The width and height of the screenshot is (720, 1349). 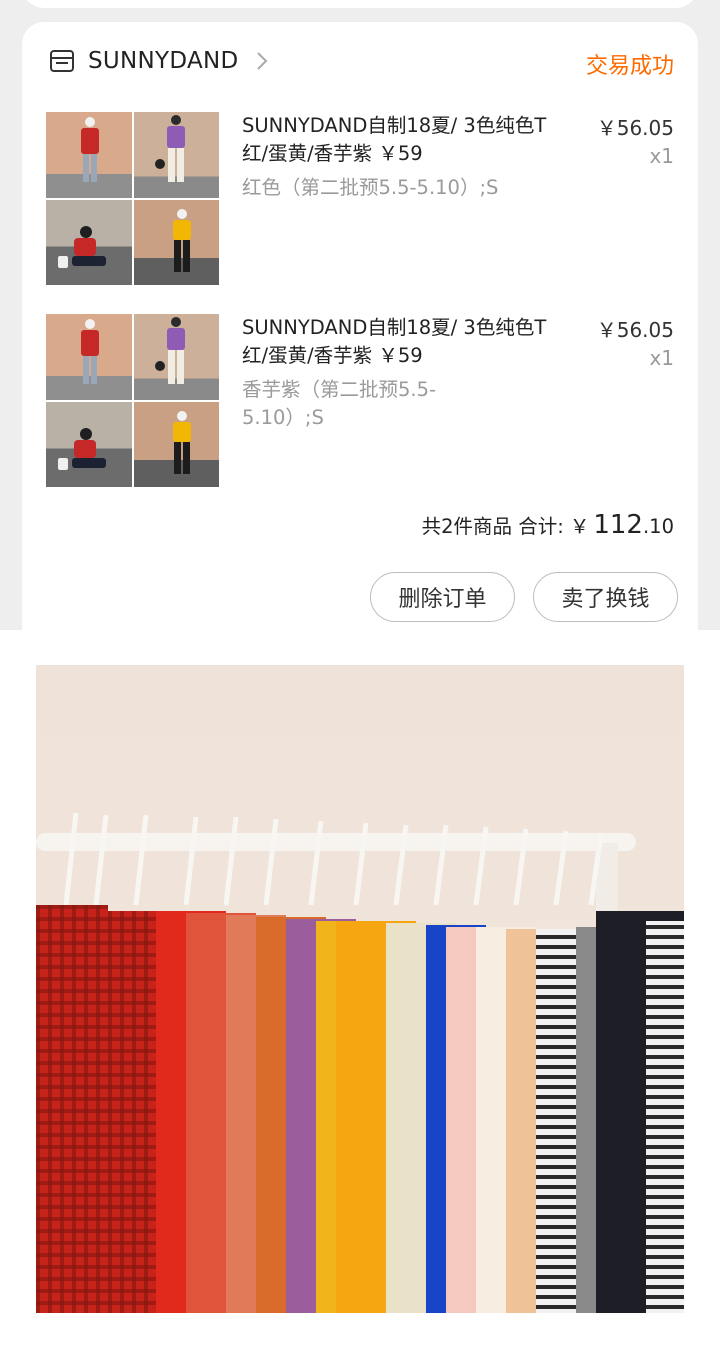 What do you see at coordinates (605, 597) in the screenshot?
I see `sell-item-button: 卖了换钱` at bounding box center [605, 597].